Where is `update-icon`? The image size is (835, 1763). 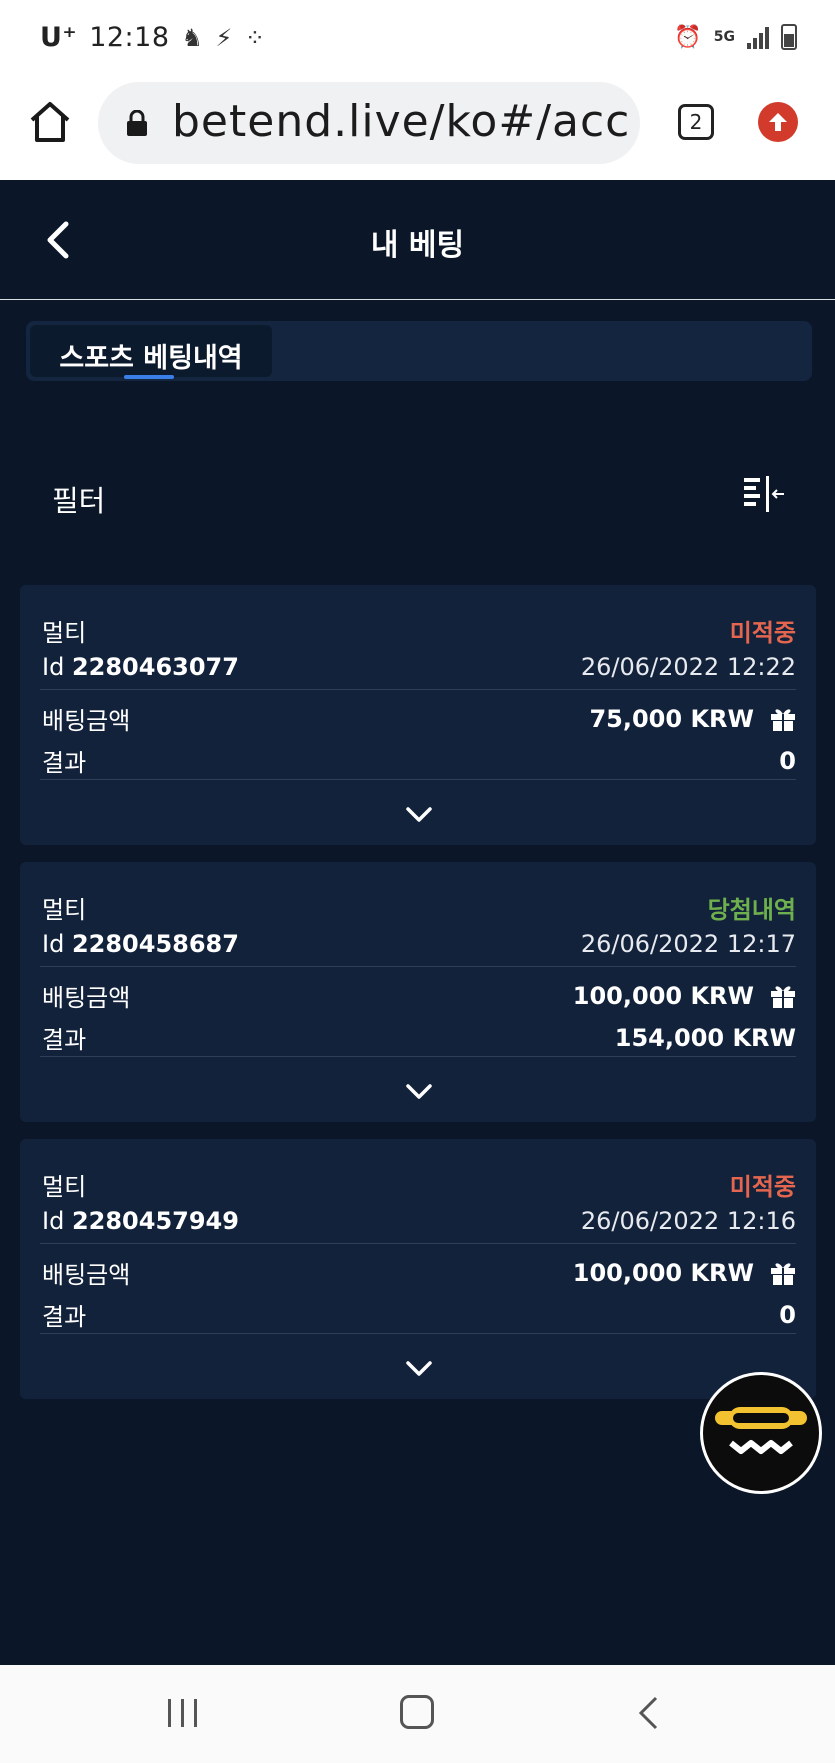 update-icon is located at coordinates (778, 122).